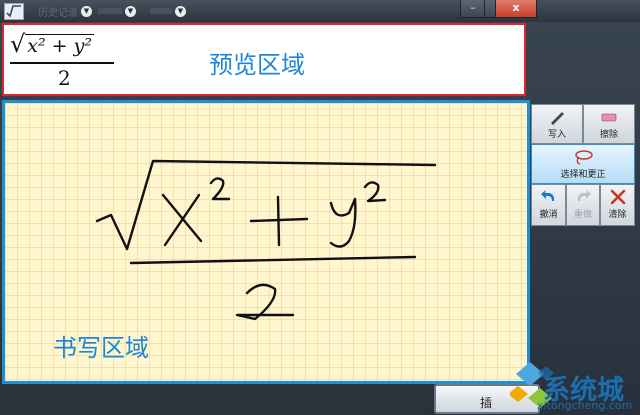 The image size is (640, 415). Describe the element at coordinates (62, 63) in the screenshot. I see `fraction-bar` at that location.